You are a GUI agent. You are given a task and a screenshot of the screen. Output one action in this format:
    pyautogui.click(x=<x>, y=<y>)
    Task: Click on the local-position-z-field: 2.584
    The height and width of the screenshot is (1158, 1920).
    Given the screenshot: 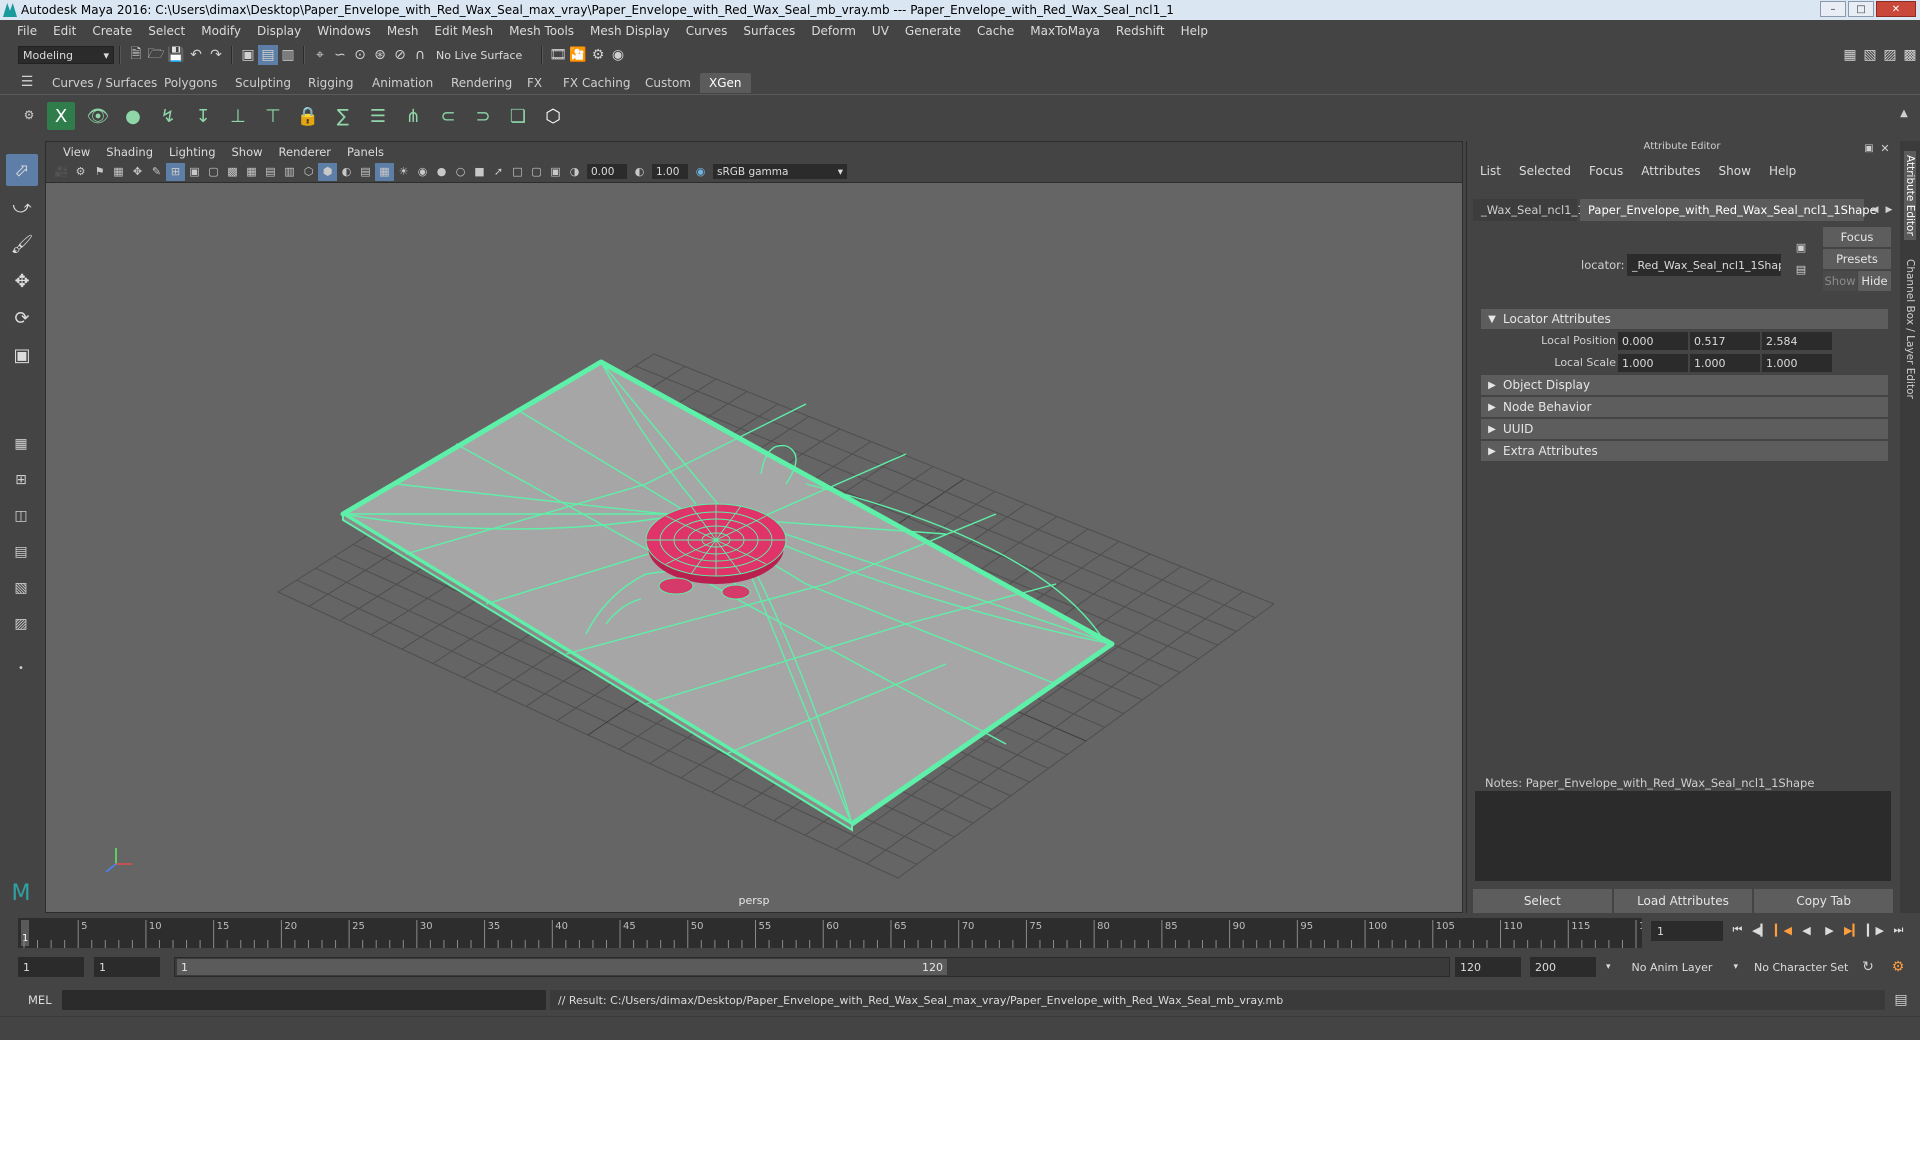 What is the action you would take?
    pyautogui.click(x=1797, y=341)
    